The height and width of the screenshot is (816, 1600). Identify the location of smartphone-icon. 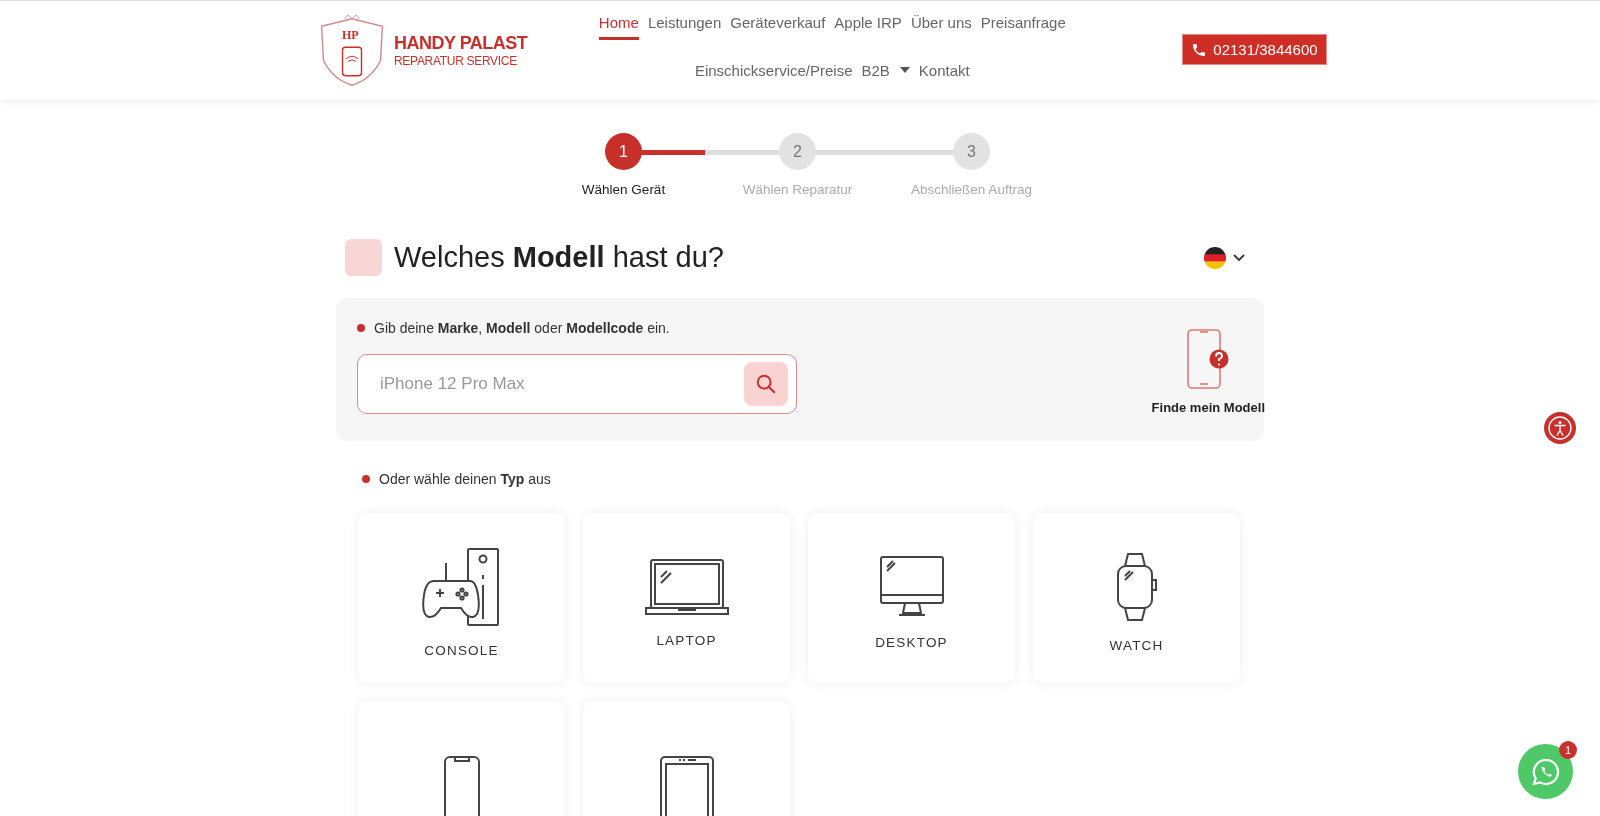
(461, 785).